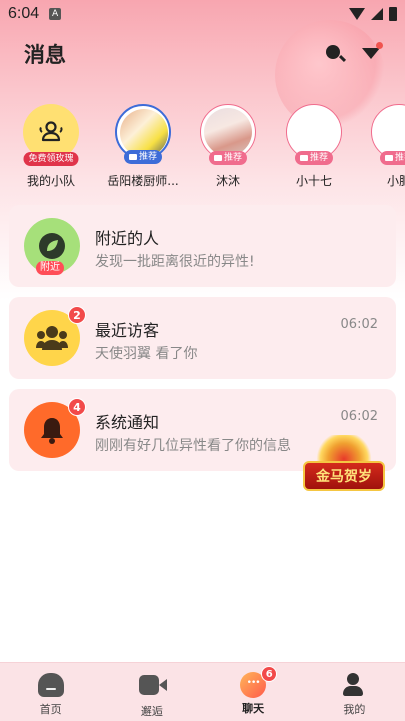  I want to click on avatar-photo, so click(228, 132).